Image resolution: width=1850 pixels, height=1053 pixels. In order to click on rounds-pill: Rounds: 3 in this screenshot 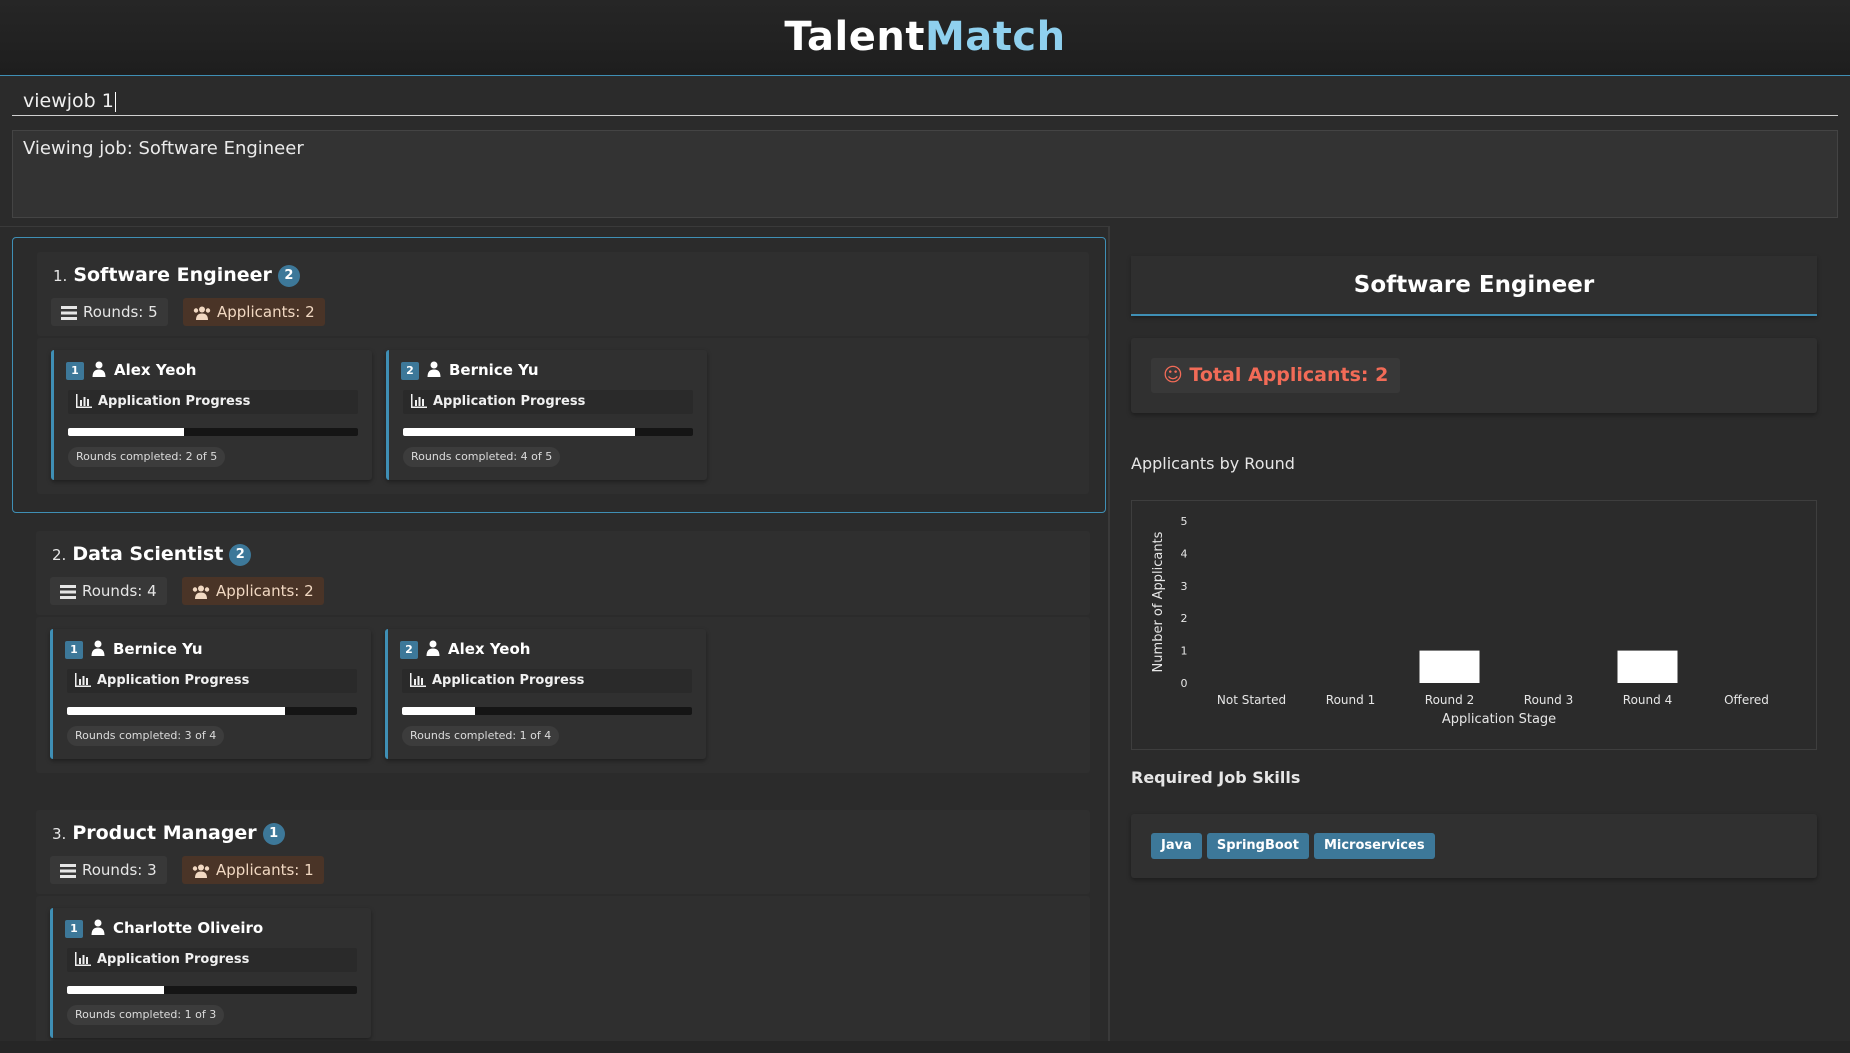, I will do `click(108, 870)`.